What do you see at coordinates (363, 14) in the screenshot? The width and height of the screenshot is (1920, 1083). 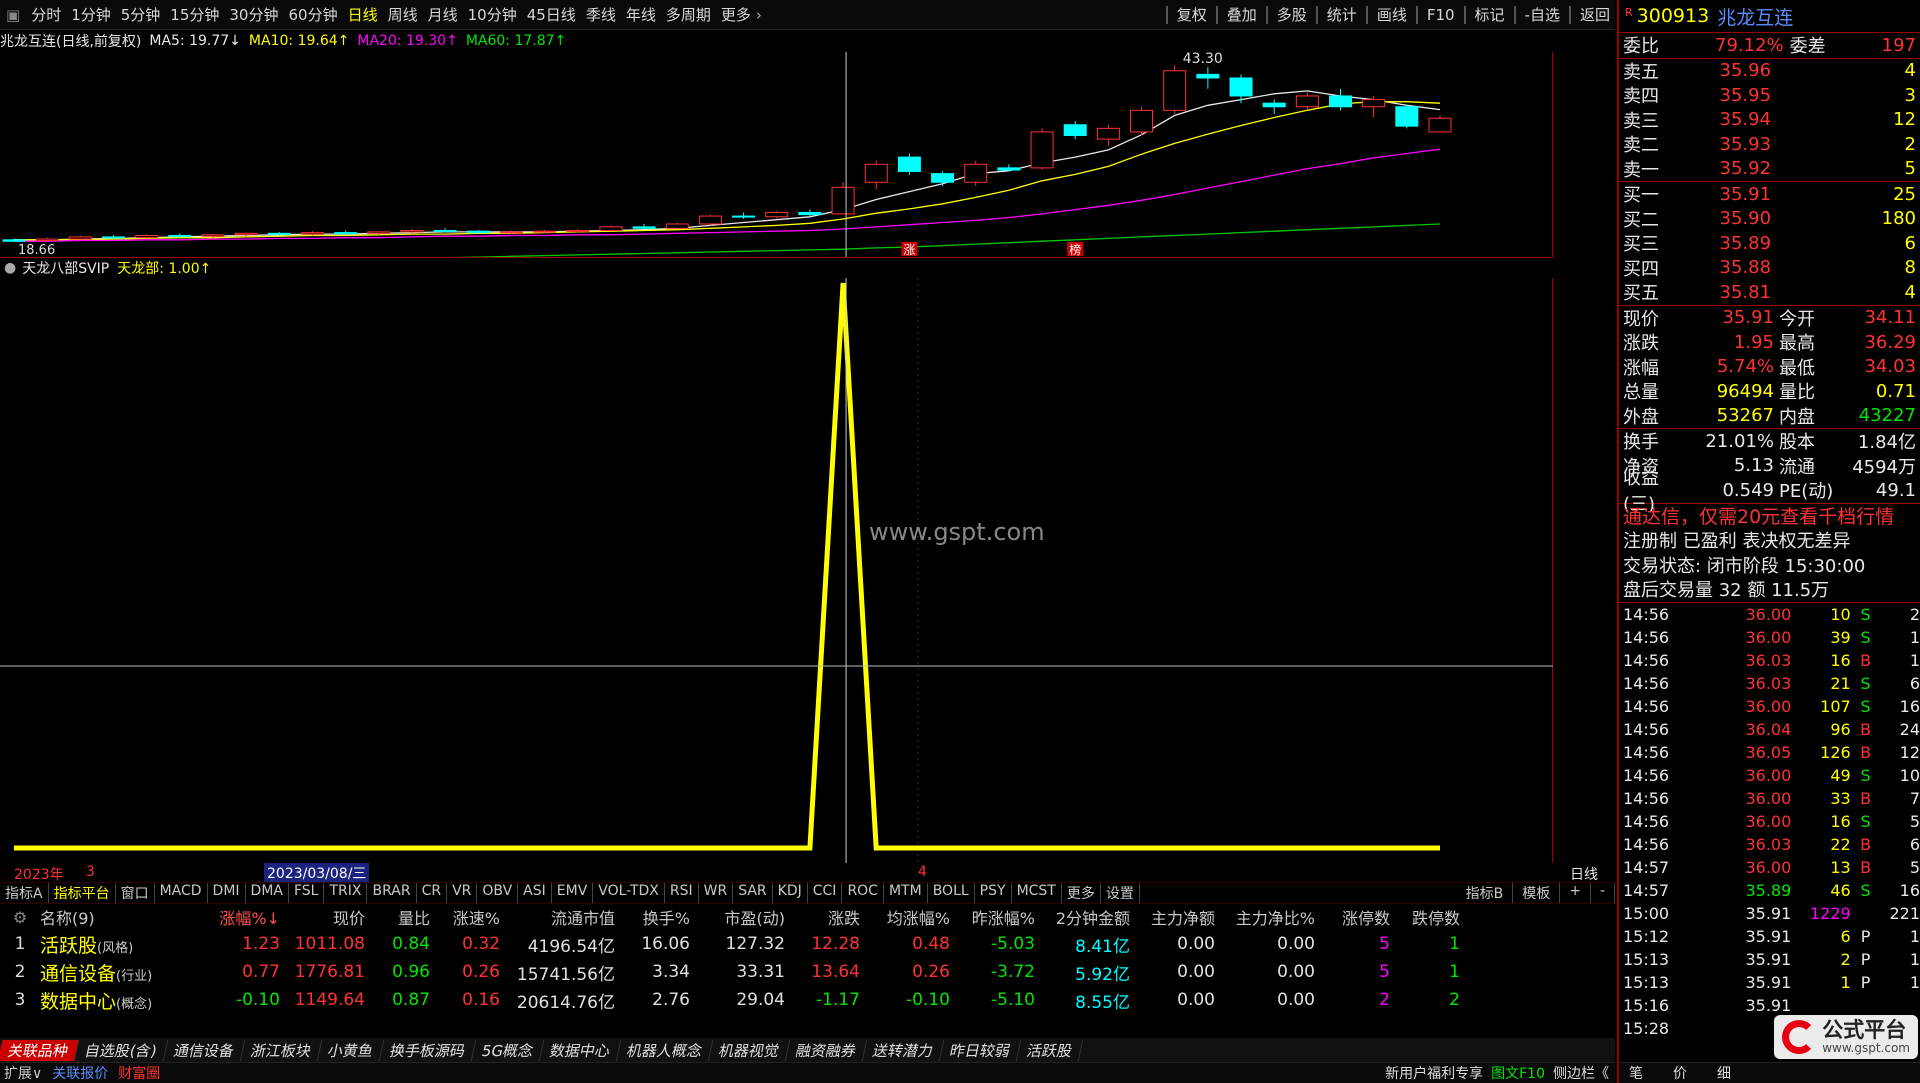 I see `period-tab: 日线` at bounding box center [363, 14].